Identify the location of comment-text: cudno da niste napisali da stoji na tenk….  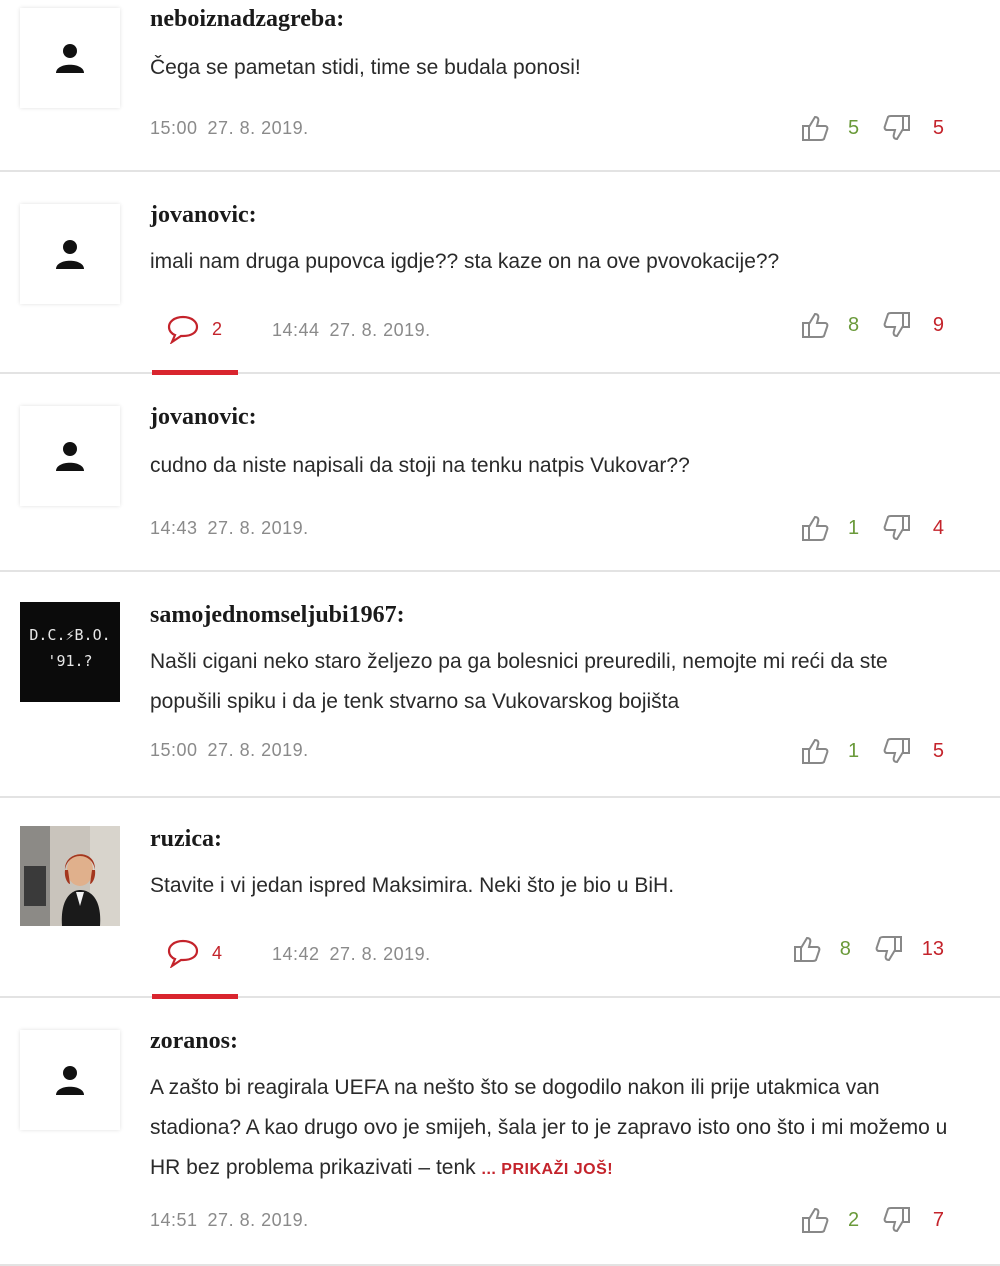
(420, 465).